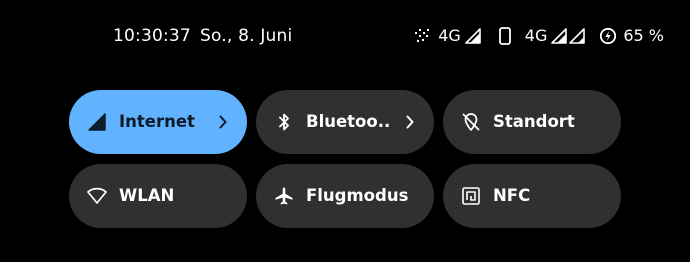 This screenshot has height=262, width=690. I want to click on tile-wlan: WLAN, so click(158, 196).